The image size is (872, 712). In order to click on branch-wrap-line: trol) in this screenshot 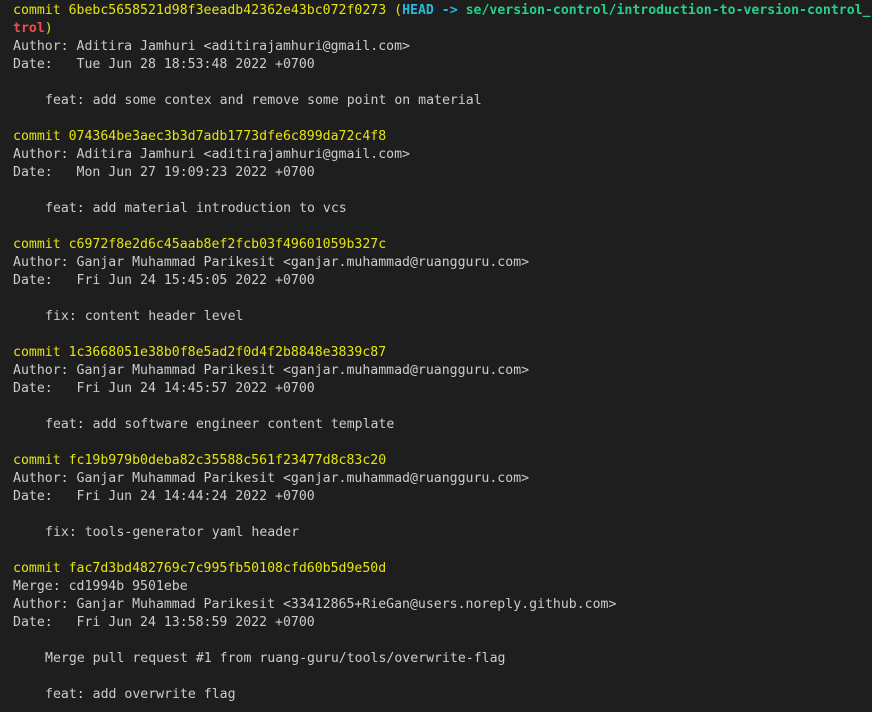, I will do `click(442, 29)`.